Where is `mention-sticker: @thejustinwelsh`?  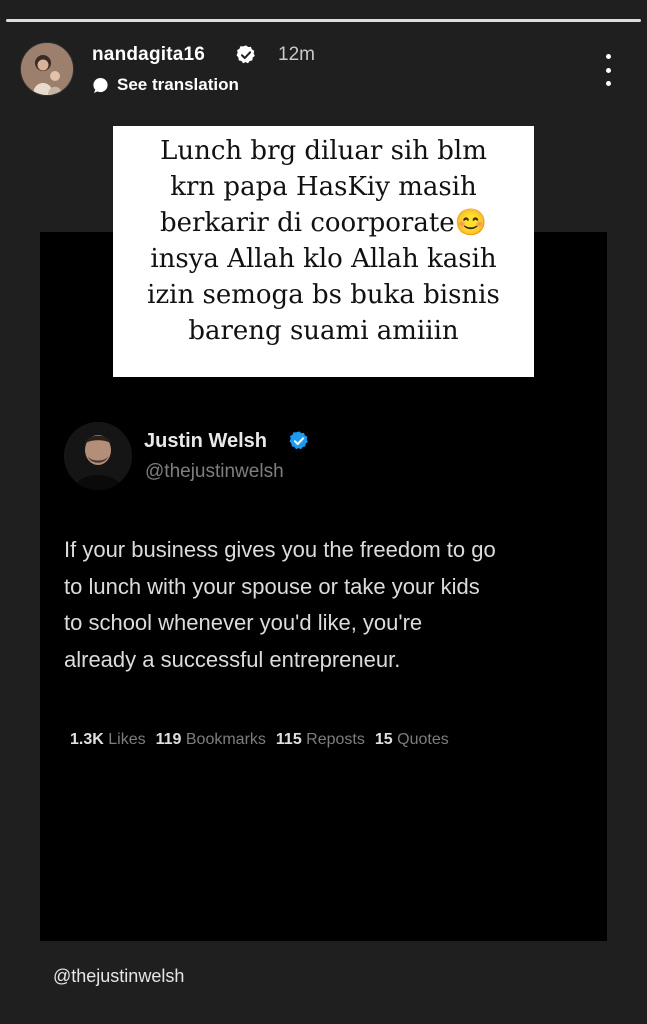 mention-sticker: @thejustinwelsh is located at coordinates (118, 976).